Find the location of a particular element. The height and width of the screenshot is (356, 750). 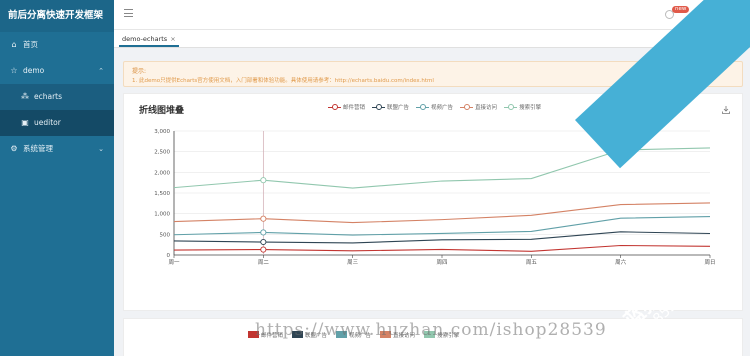

y-tick-label: 500 is located at coordinates (165, 235).